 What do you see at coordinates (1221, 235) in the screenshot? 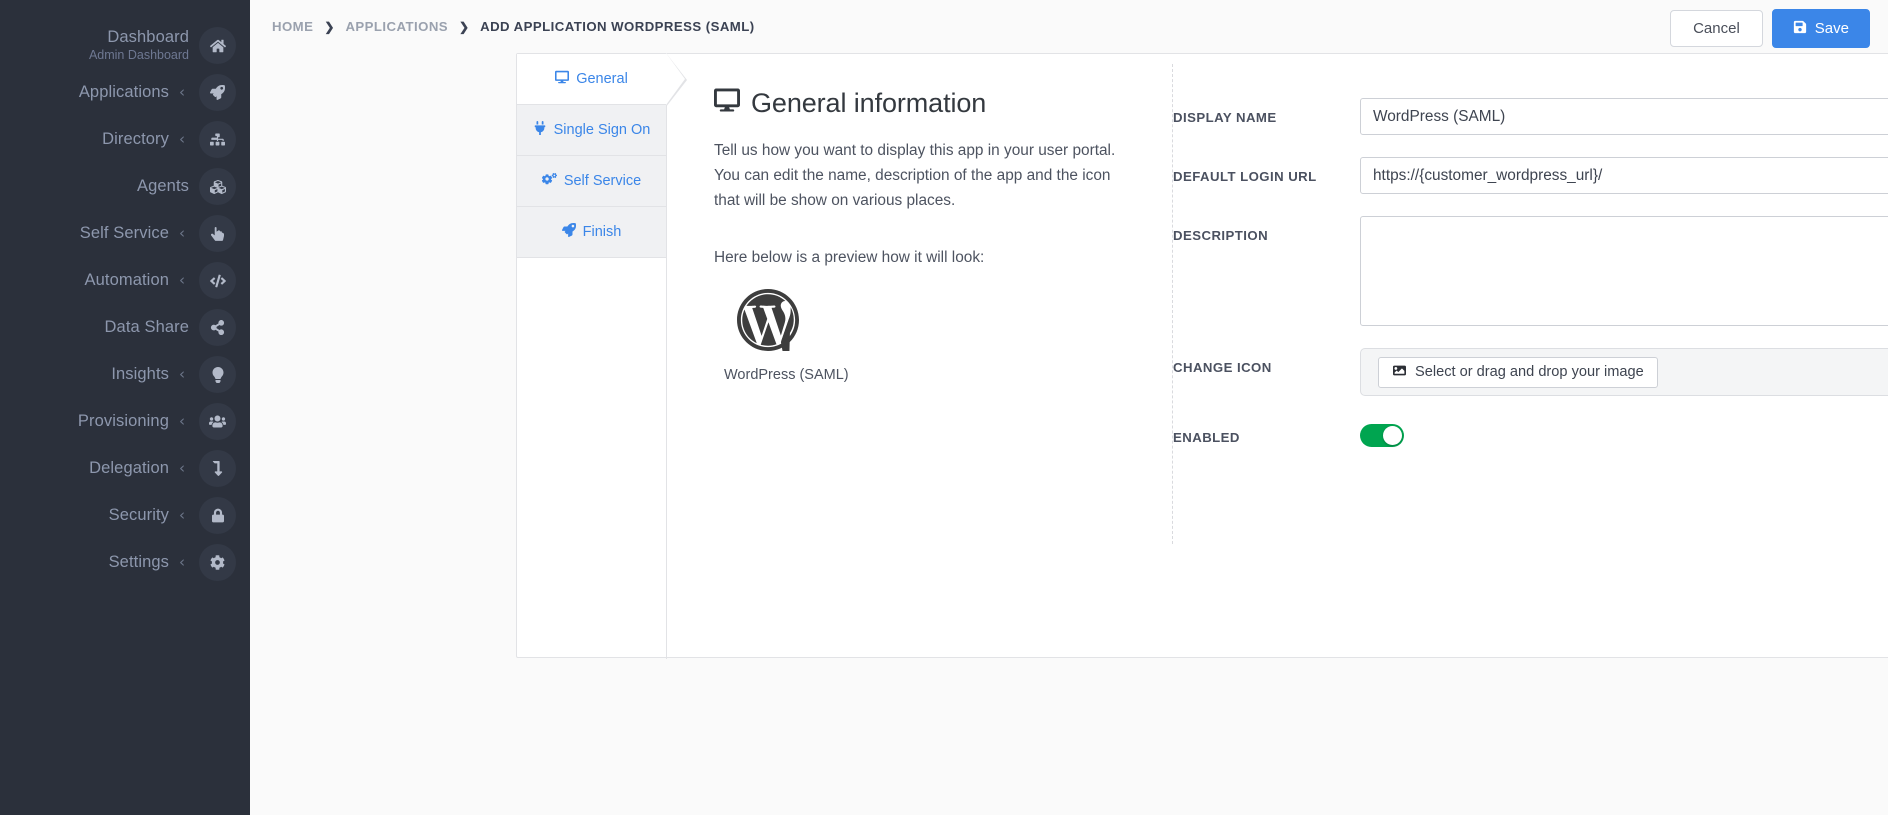
I see `field-description-label: DESCRIPTION` at bounding box center [1221, 235].